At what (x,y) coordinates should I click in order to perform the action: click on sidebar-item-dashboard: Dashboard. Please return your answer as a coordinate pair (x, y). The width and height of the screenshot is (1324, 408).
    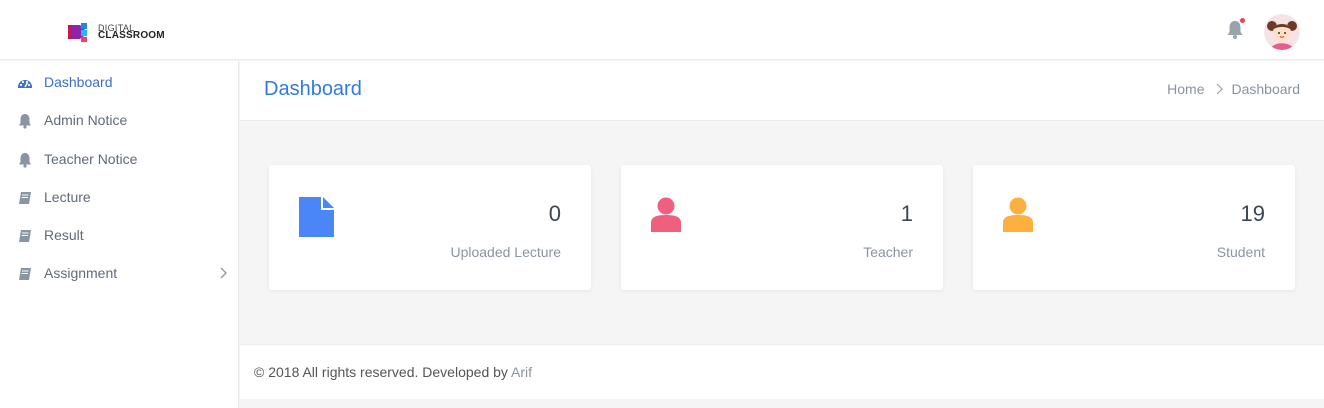
    Looking at the image, I should click on (119, 83).